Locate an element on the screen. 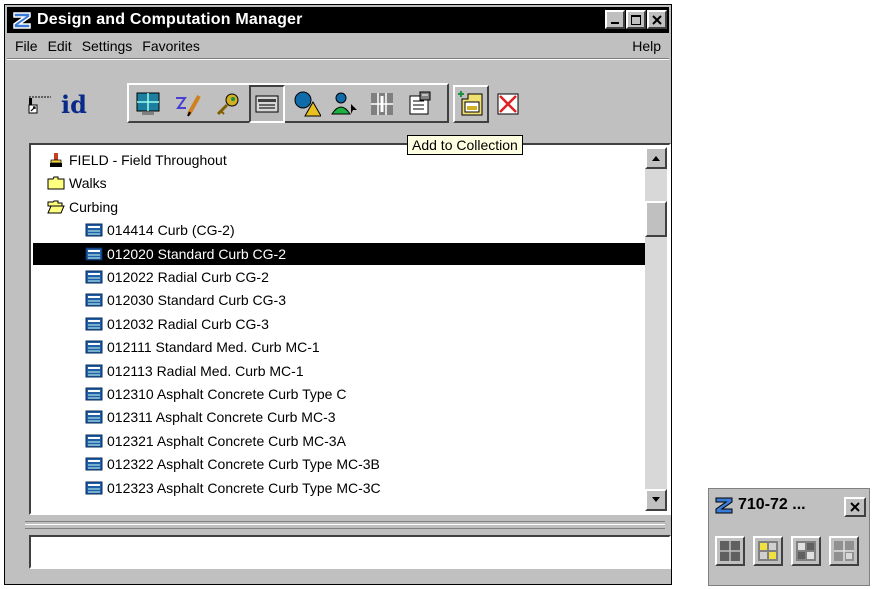  shapes-icon is located at coordinates (307, 104).